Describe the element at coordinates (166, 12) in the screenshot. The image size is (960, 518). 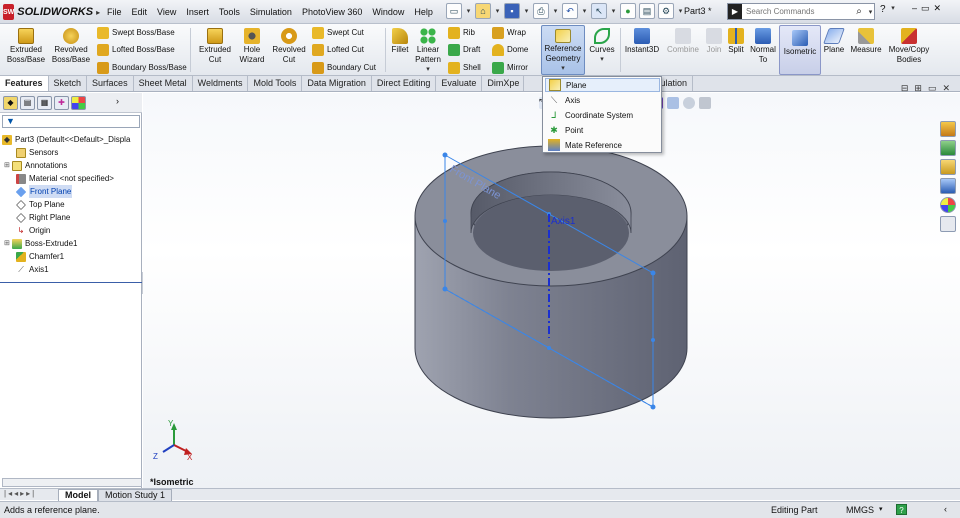
I see `menu-view: View` at that location.